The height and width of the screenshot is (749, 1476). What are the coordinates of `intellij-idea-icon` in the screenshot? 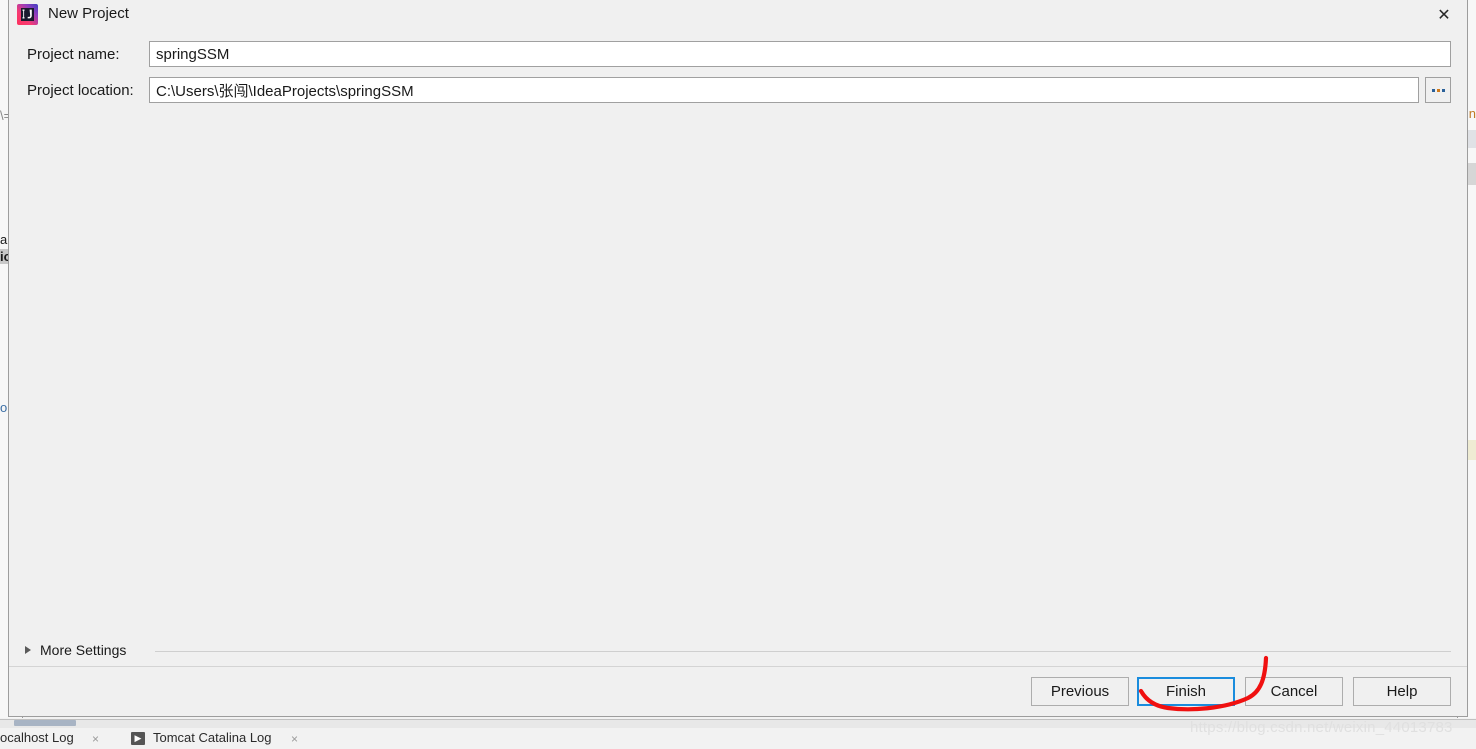 It's located at (27, 14).